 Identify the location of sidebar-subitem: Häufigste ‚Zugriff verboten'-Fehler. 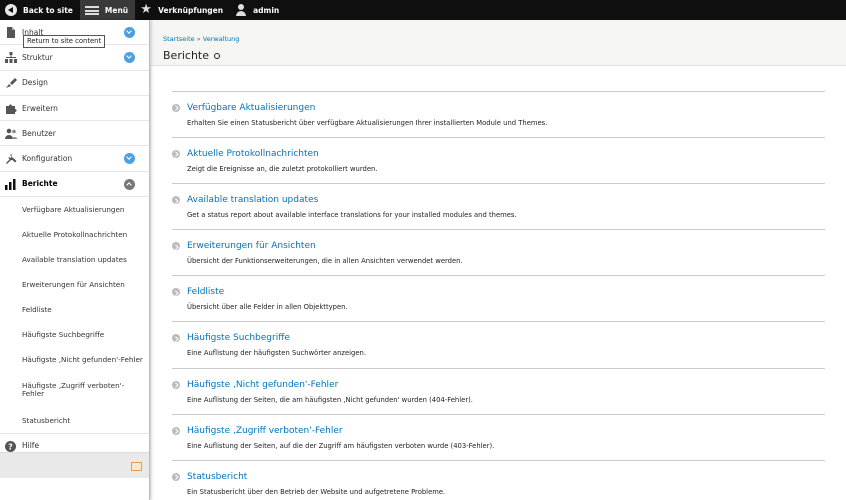
(62, 390).